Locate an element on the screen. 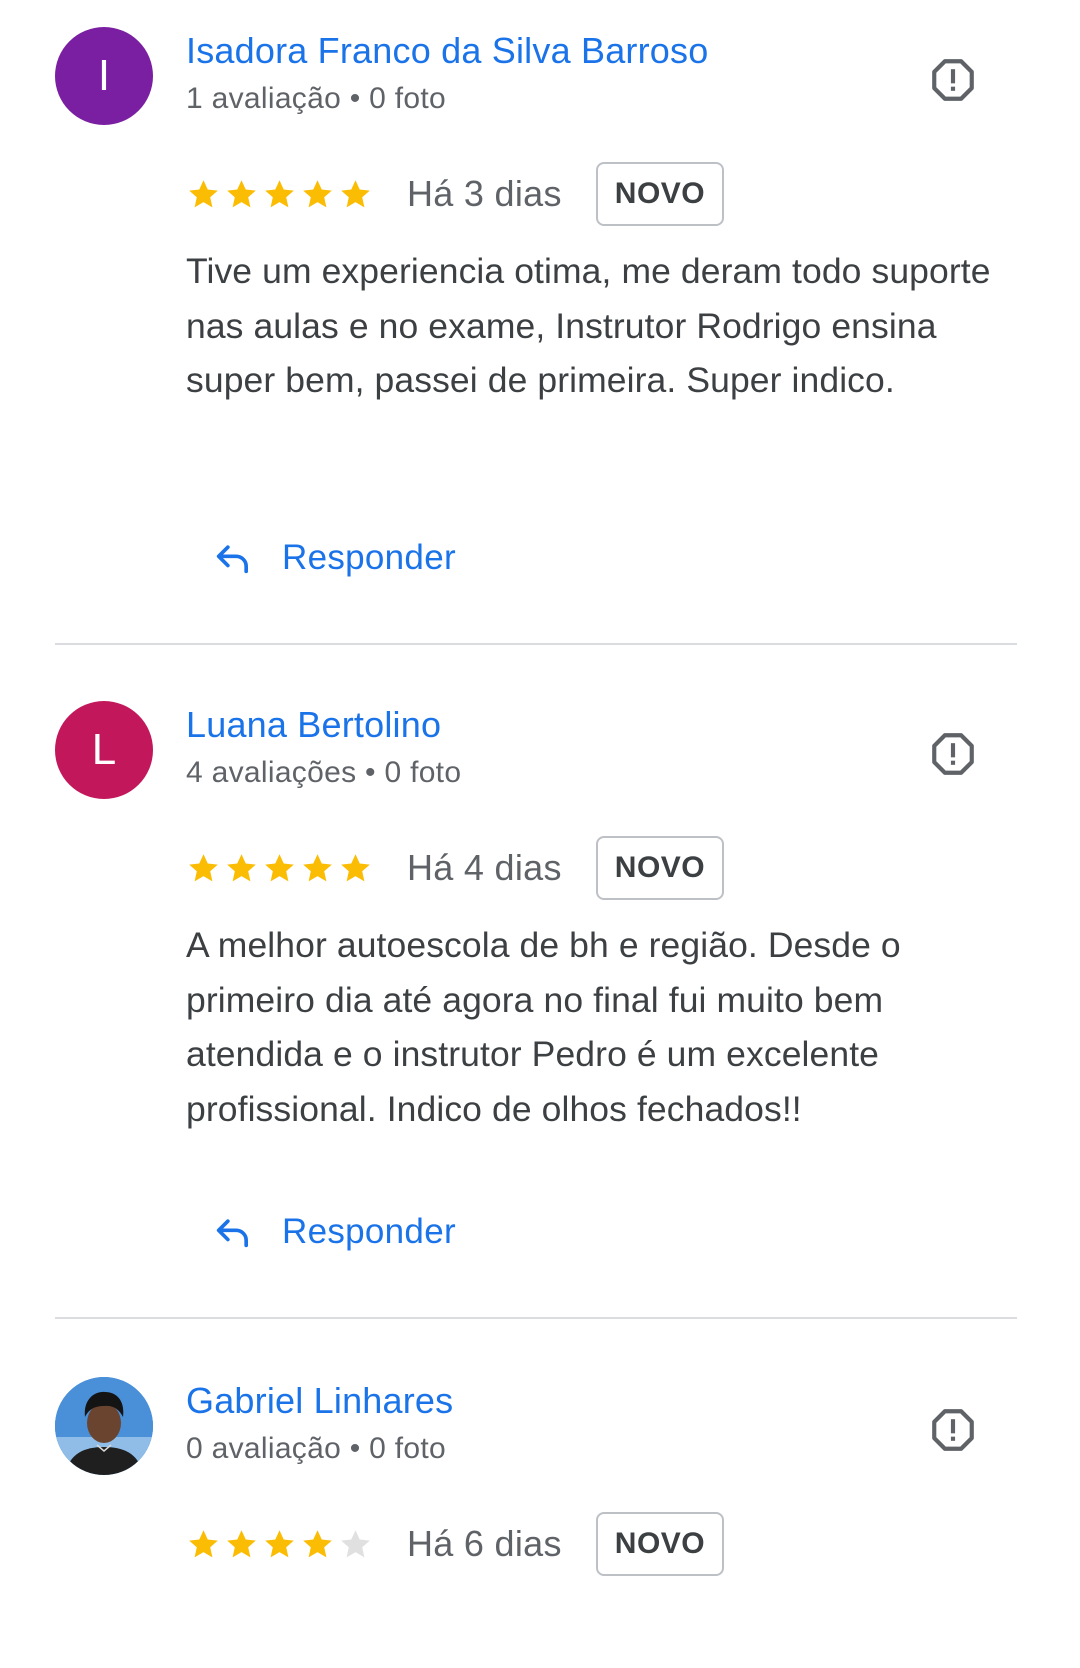 This screenshot has height=1668, width=1080. rating-row: Há 6 dias NOVO is located at coordinates (455, 1544).